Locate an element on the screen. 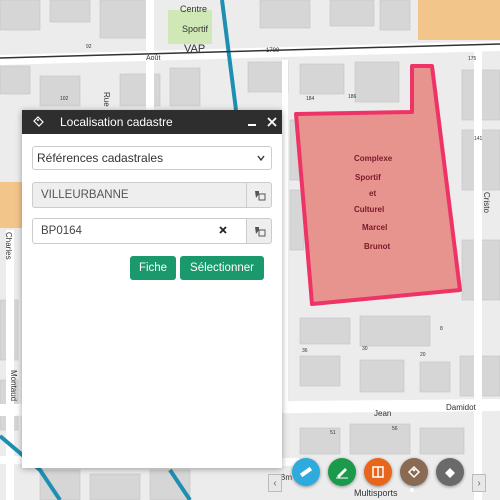 This screenshot has width=500, height=500. tools-toolbar: ‹ › is located at coordinates (381, 478).